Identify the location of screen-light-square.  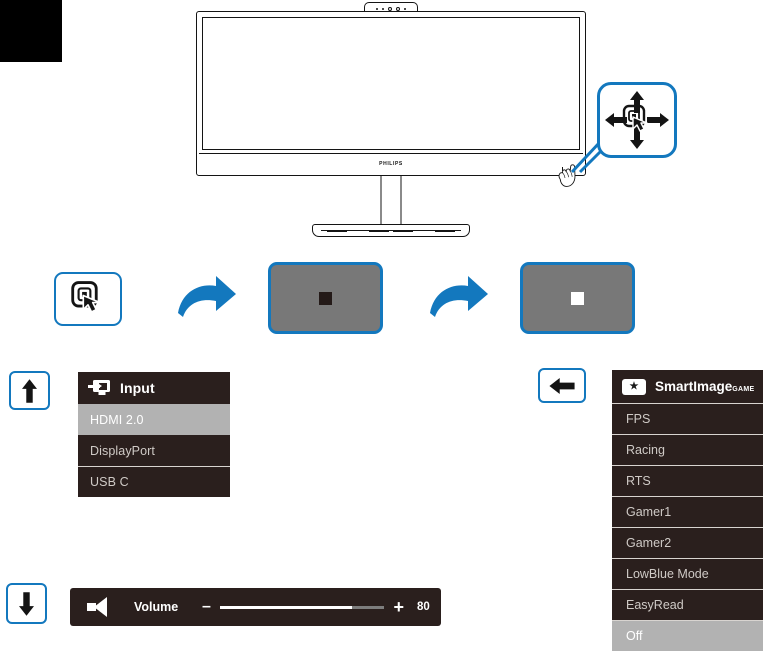
(577, 298).